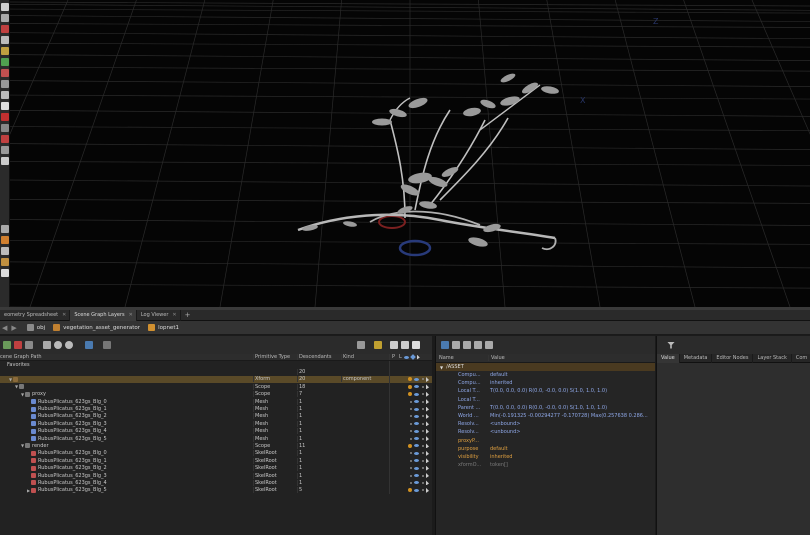 This screenshot has width=810, height=535. Describe the element at coordinates (216, 416) in the screenshot. I see `tree-row: RubusPlicatus_623gs_Blg_2 Mesh 1` at that location.